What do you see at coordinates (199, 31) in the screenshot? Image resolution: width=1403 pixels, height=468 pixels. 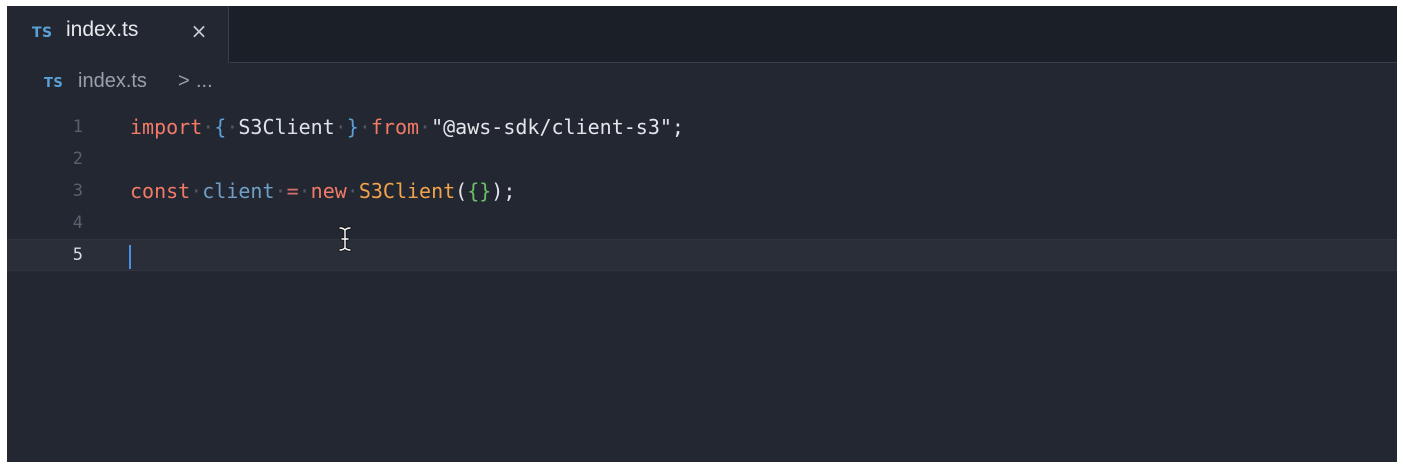 I see `close-icon: ×` at bounding box center [199, 31].